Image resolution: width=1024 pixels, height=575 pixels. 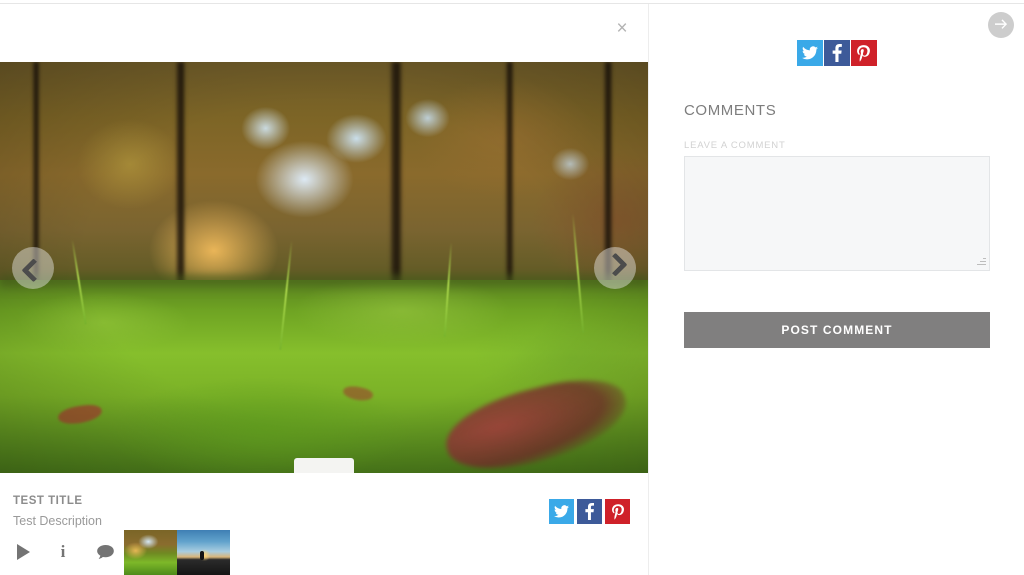 What do you see at coordinates (615, 264) in the screenshot?
I see `chevron-right-icon` at bounding box center [615, 264].